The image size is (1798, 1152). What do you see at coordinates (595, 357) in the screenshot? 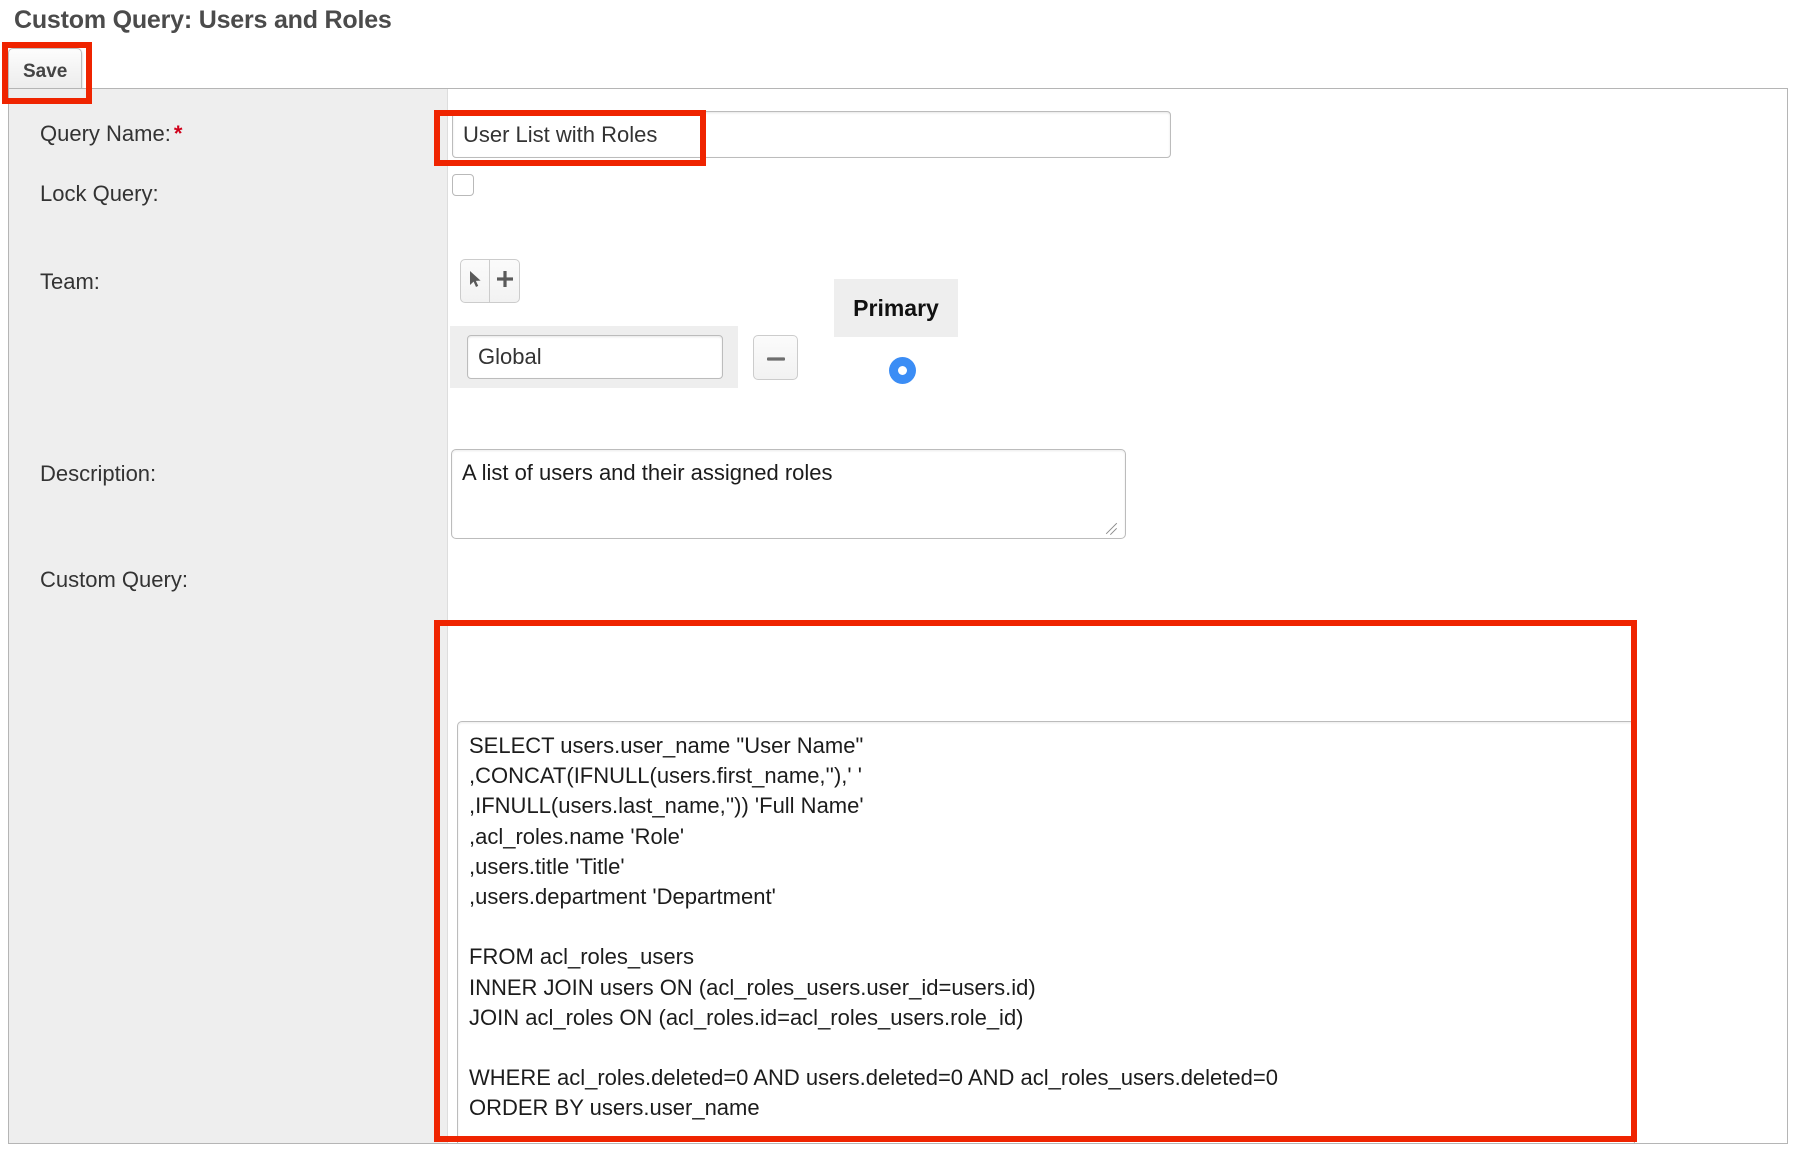
I see `team-name-input` at bounding box center [595, 357].